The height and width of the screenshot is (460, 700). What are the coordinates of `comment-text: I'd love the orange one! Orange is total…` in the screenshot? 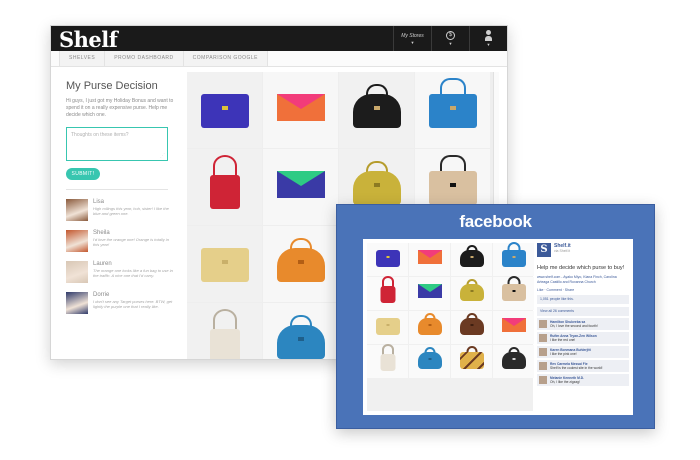 It's located at (131, 242).